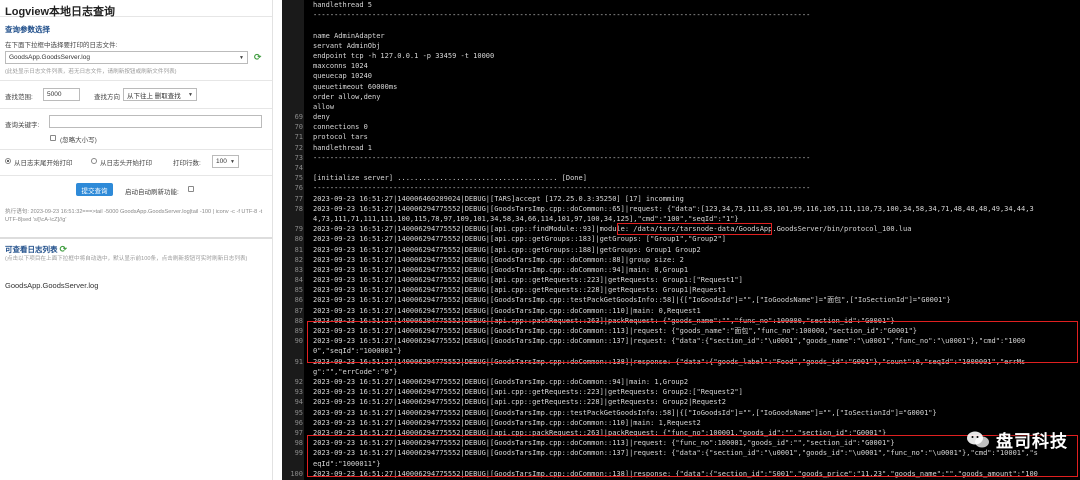 This screenshot has height=480, width=1080. Describe the element at coordinates (298, 422) in the screenshot. I see `line-number: 96` at that location.